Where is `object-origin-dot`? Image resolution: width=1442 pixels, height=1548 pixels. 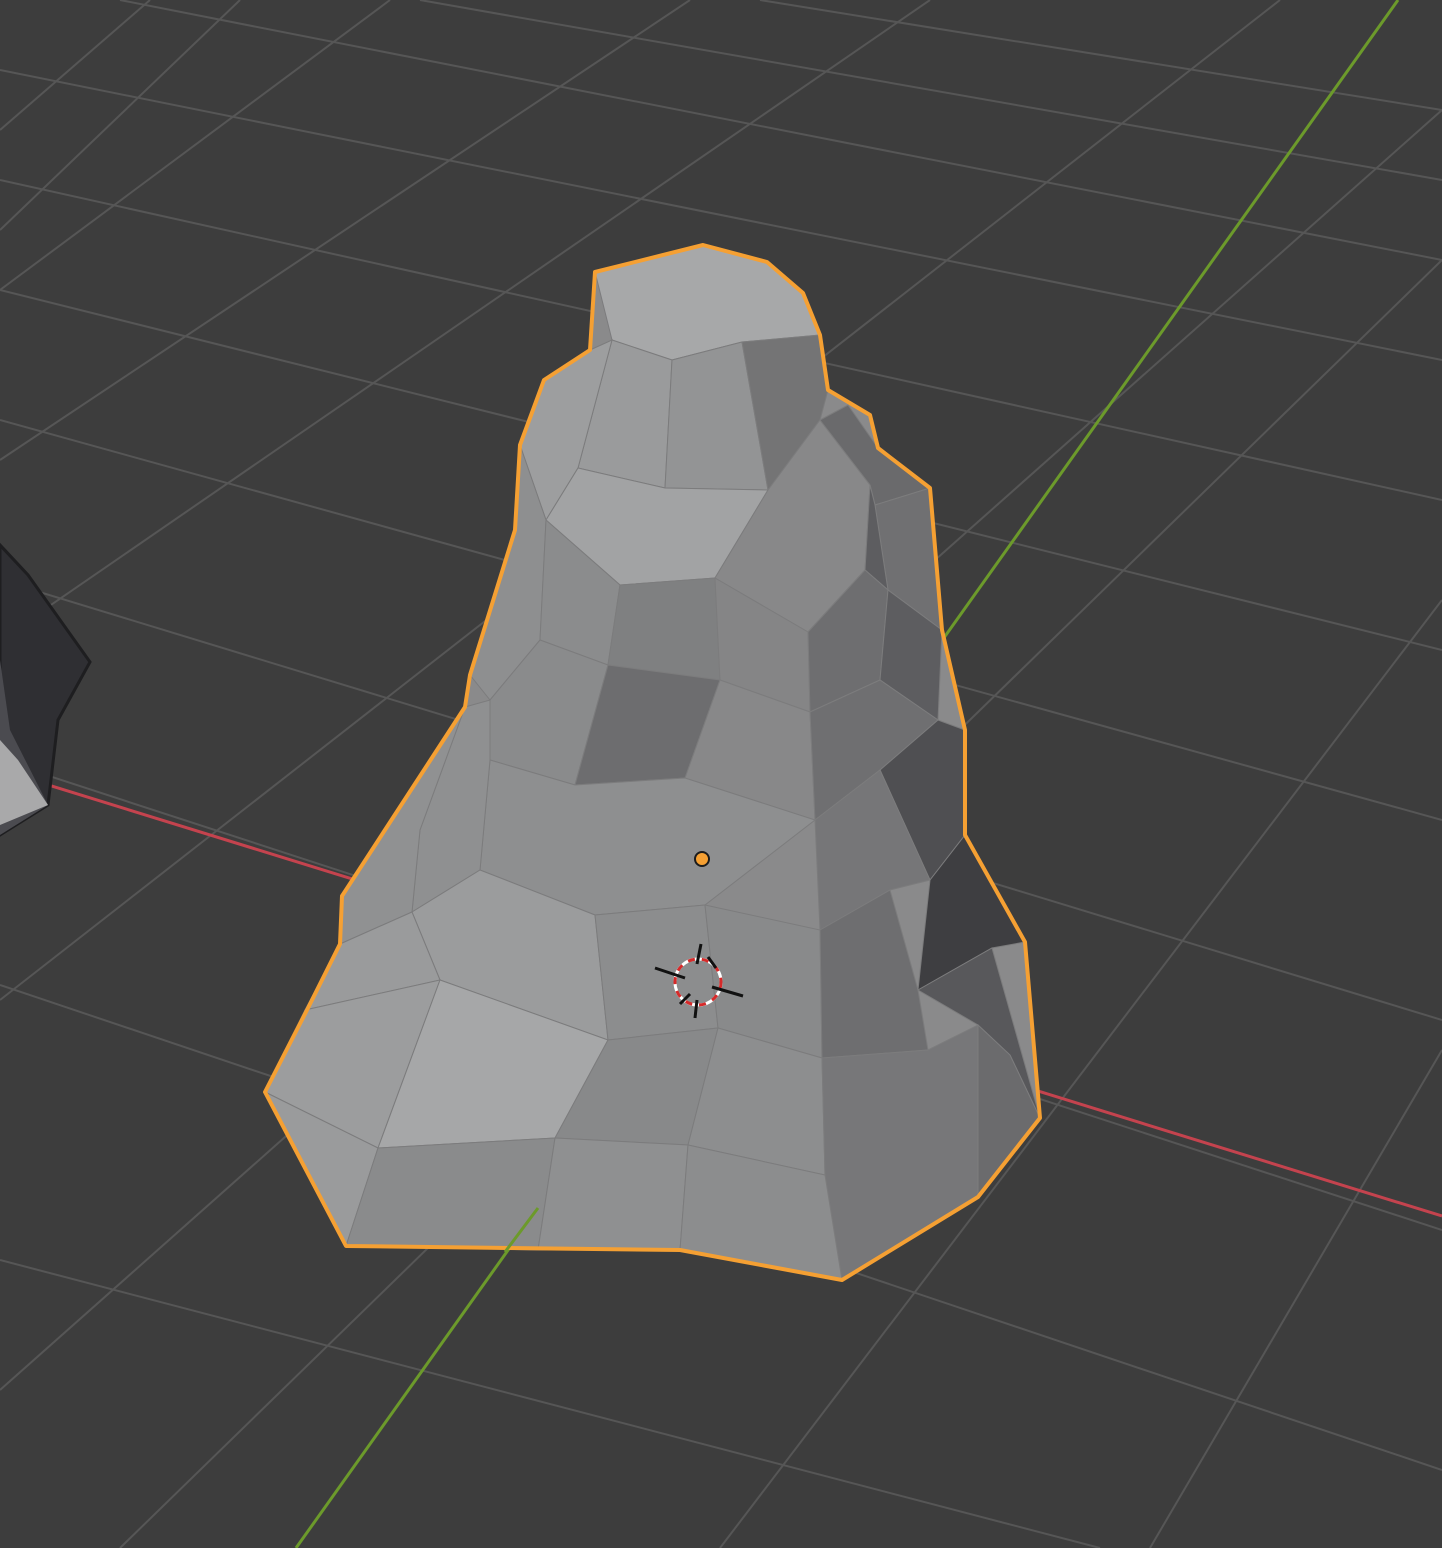 object-origin-dot is located at coordinates (702, 859).